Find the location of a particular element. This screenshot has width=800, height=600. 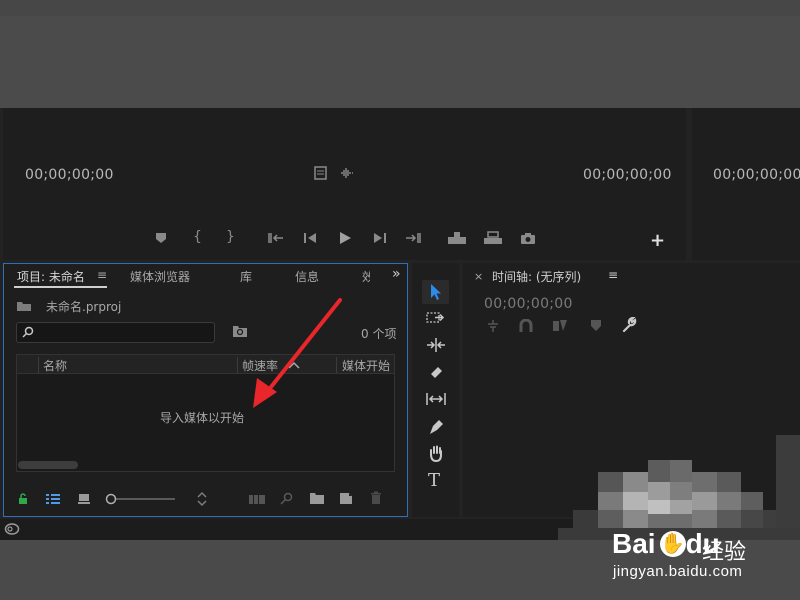

step-back-icon is located at coordinates (310, 238).